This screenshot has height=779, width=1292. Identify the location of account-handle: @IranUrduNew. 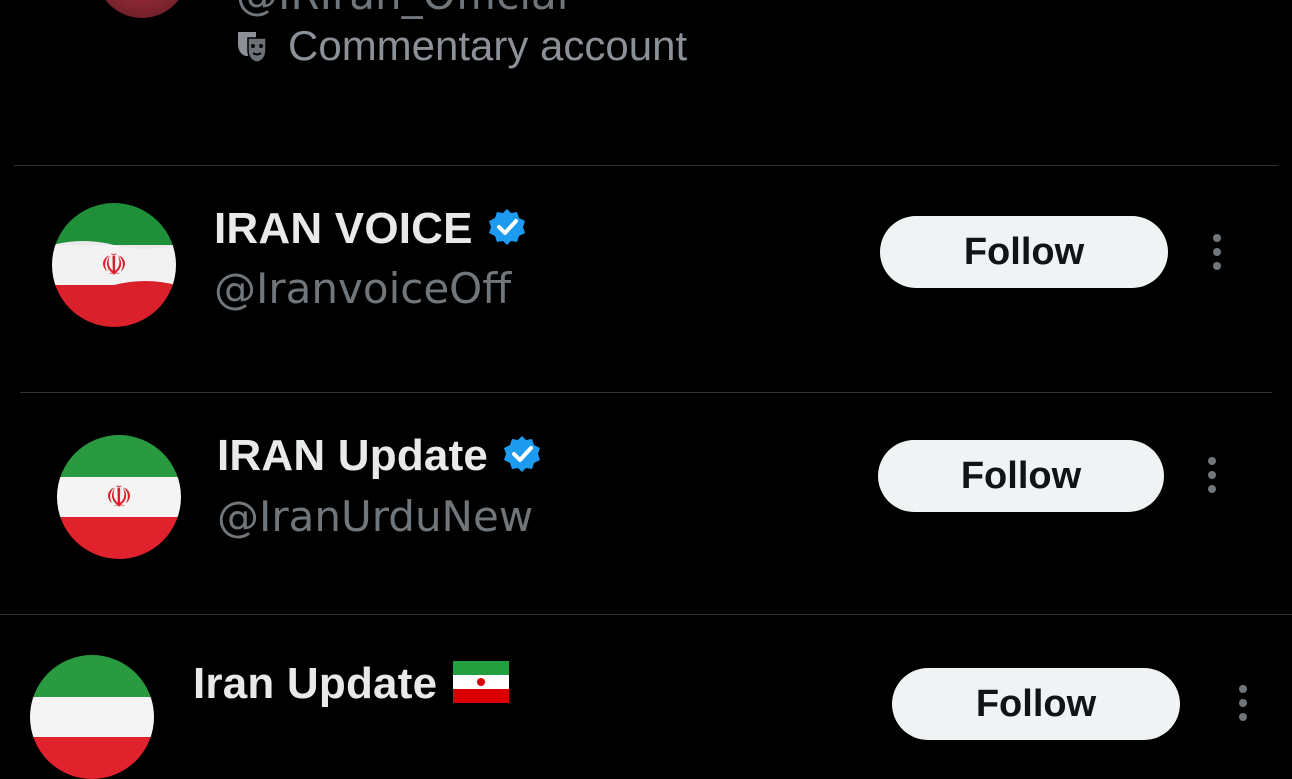
(375, 516).